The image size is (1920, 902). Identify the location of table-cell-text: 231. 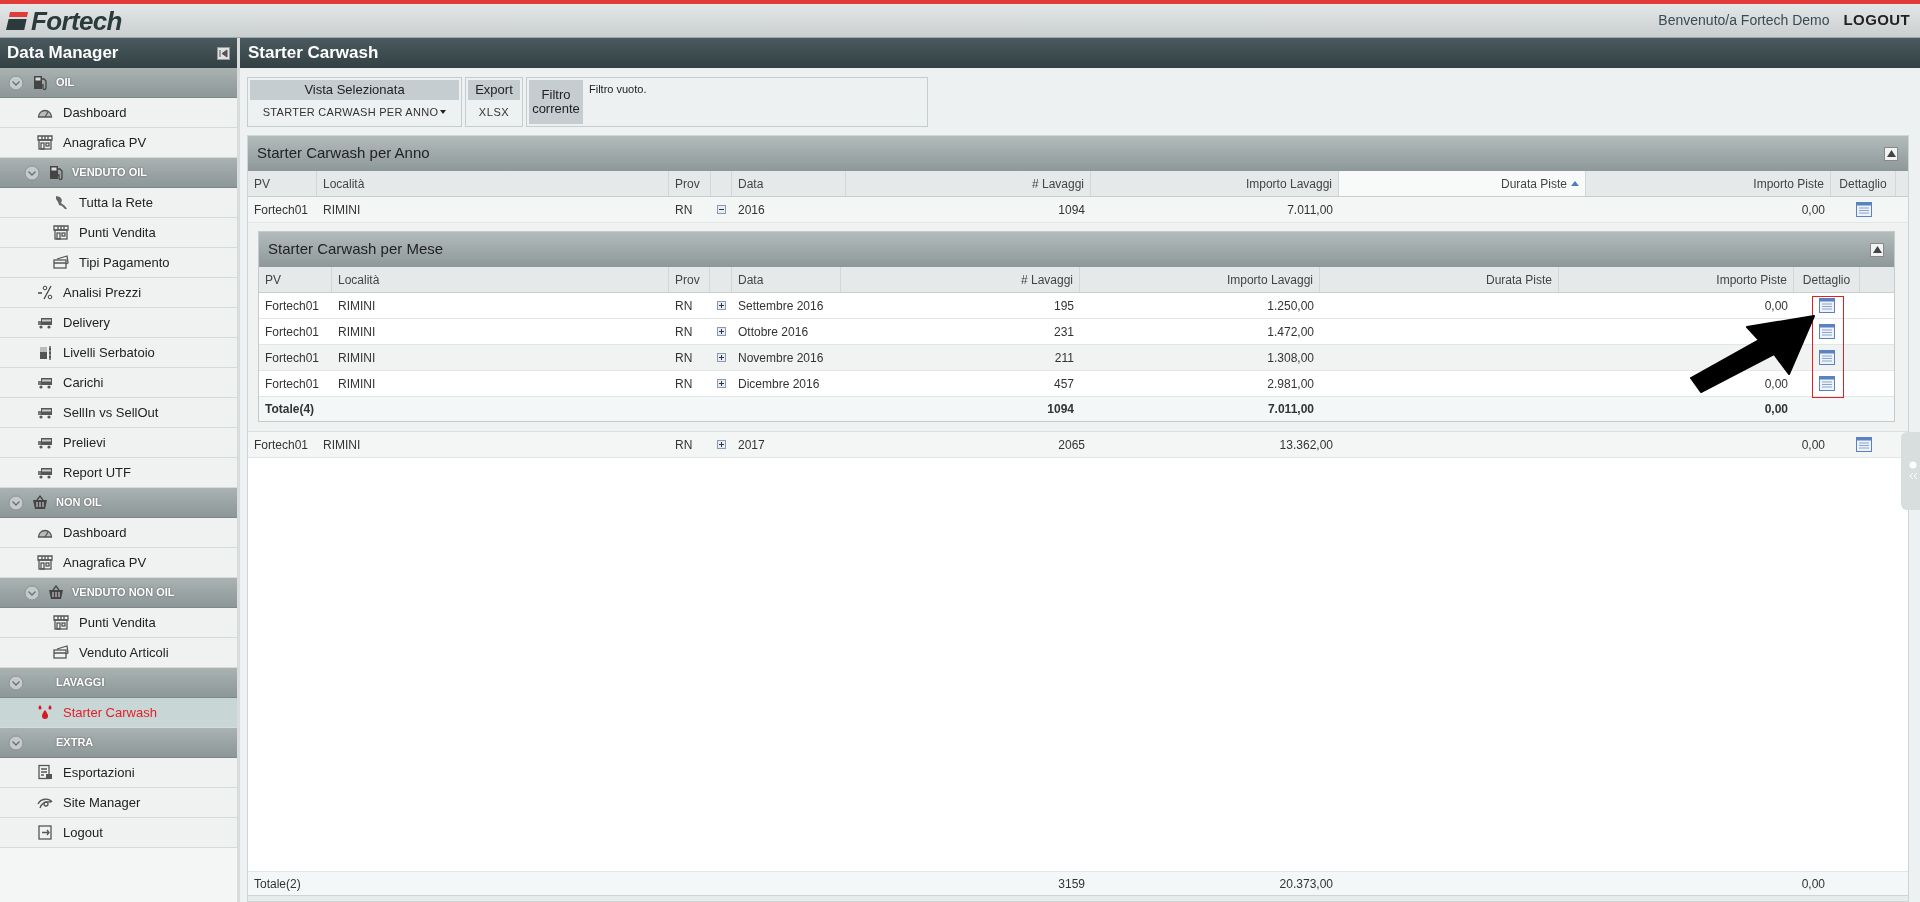
(1063, 332).